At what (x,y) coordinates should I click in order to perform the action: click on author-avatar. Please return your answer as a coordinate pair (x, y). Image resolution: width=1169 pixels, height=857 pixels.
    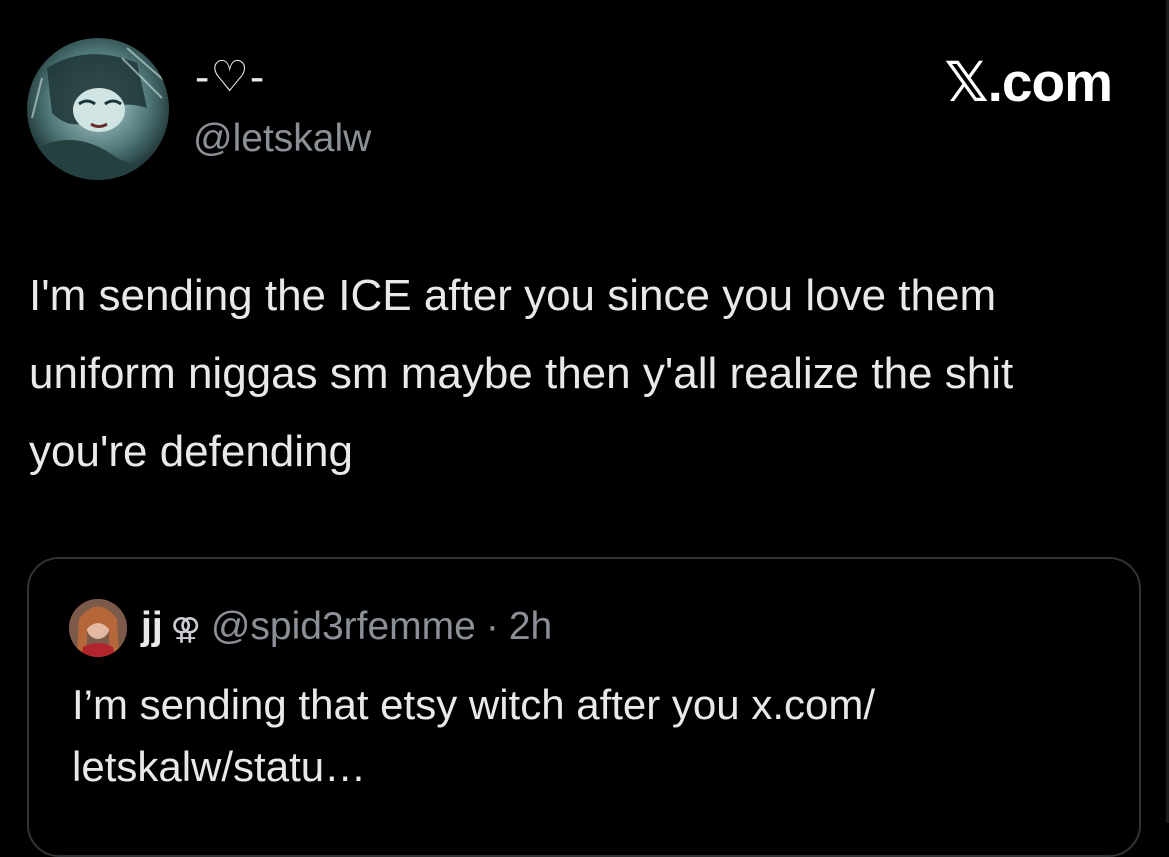
    Looking at the image, I should click on (98, 109).